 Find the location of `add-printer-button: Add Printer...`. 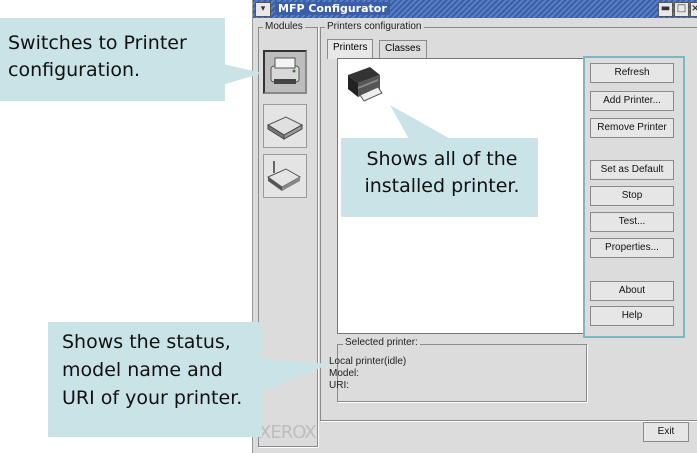

add-printer-button: Add Printer... is located at coordinates (632, 101).